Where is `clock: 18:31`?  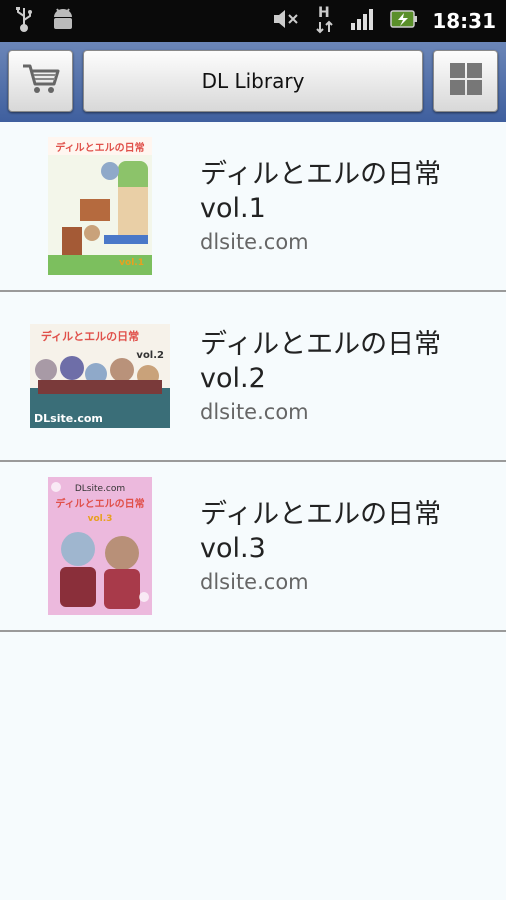 clock: 18:31 is located at coordinates (464, 21).